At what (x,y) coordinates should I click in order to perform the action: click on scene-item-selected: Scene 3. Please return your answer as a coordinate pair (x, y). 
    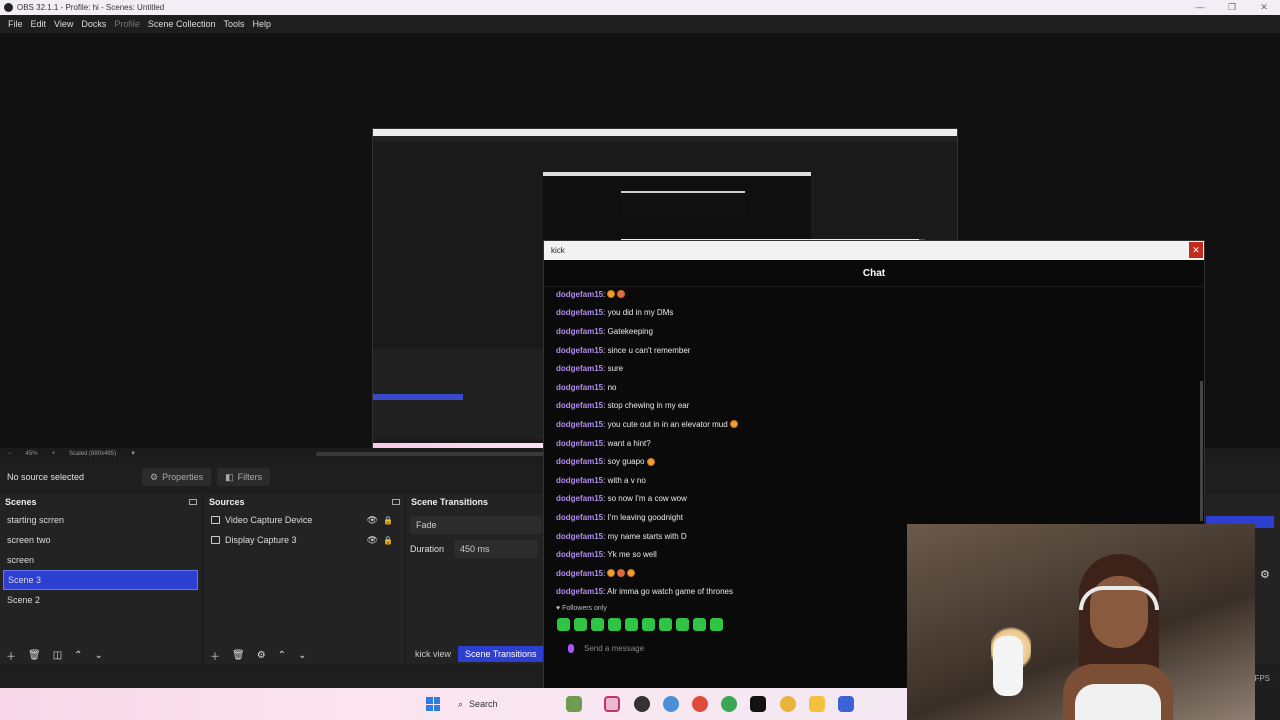
    Looking at the image, I should click on (100, 580).